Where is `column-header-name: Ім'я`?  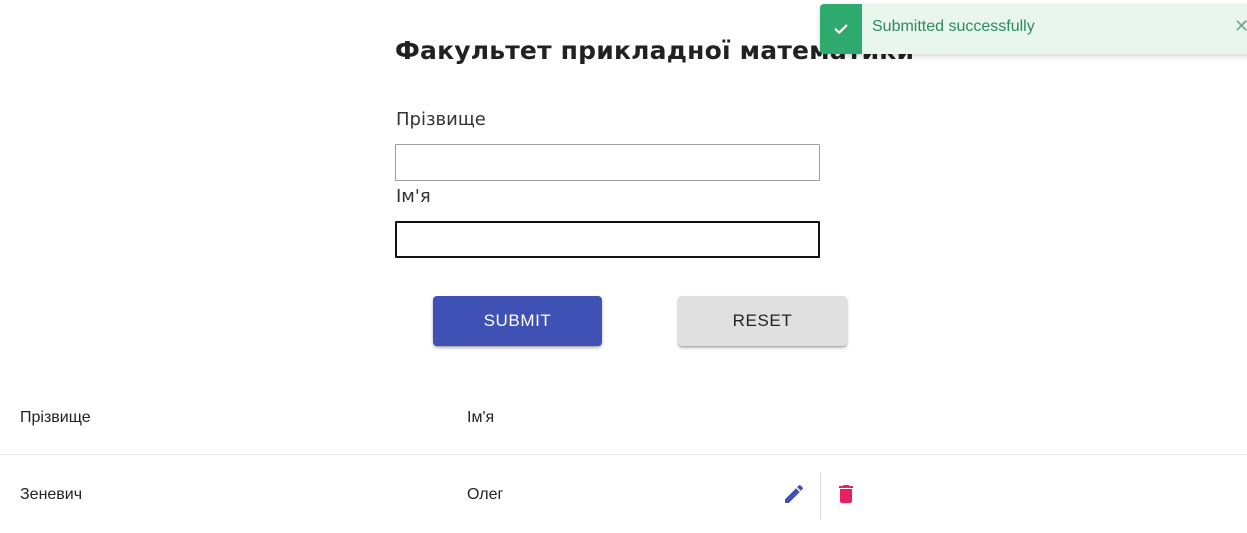 column-header-name: Ім'я is located at coordinates (481, 417).